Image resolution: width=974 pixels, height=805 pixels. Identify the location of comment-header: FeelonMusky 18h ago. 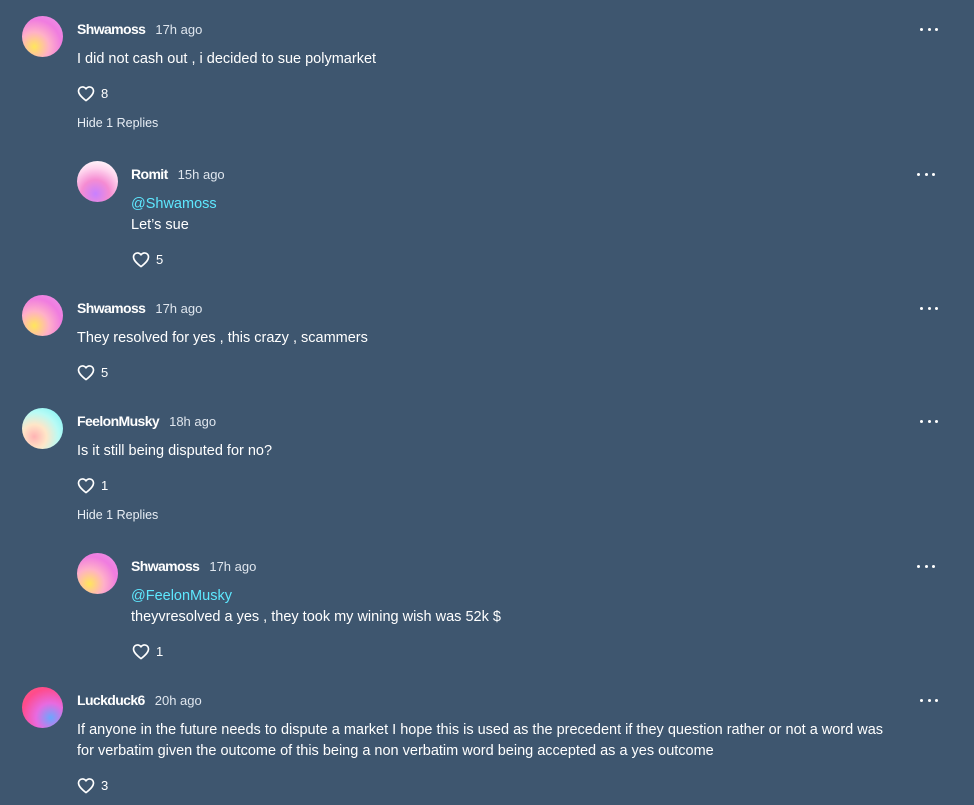
(146, 421).